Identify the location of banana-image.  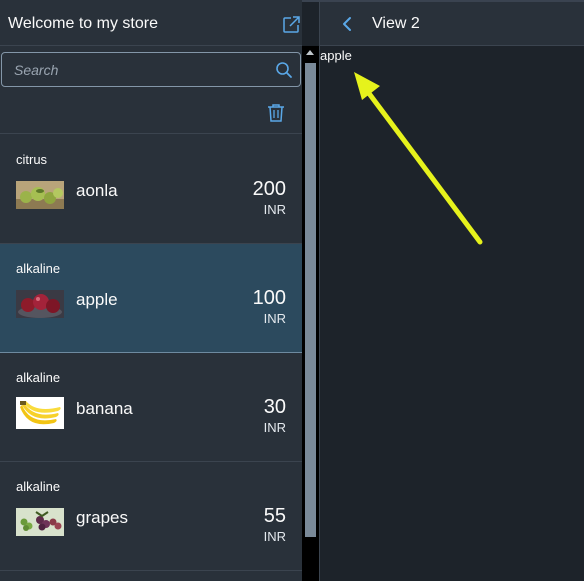
(40, 413).